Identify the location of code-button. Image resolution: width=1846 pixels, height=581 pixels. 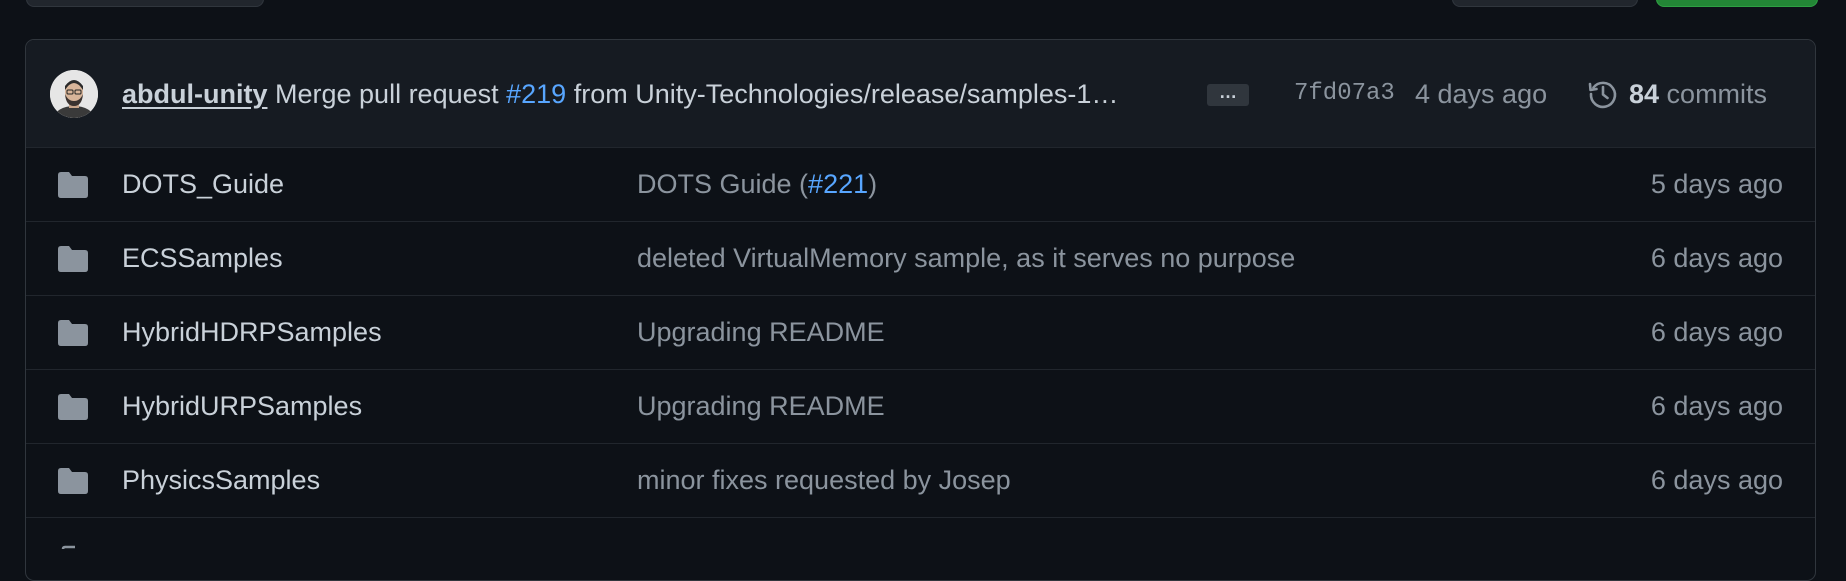
(1737, 3).